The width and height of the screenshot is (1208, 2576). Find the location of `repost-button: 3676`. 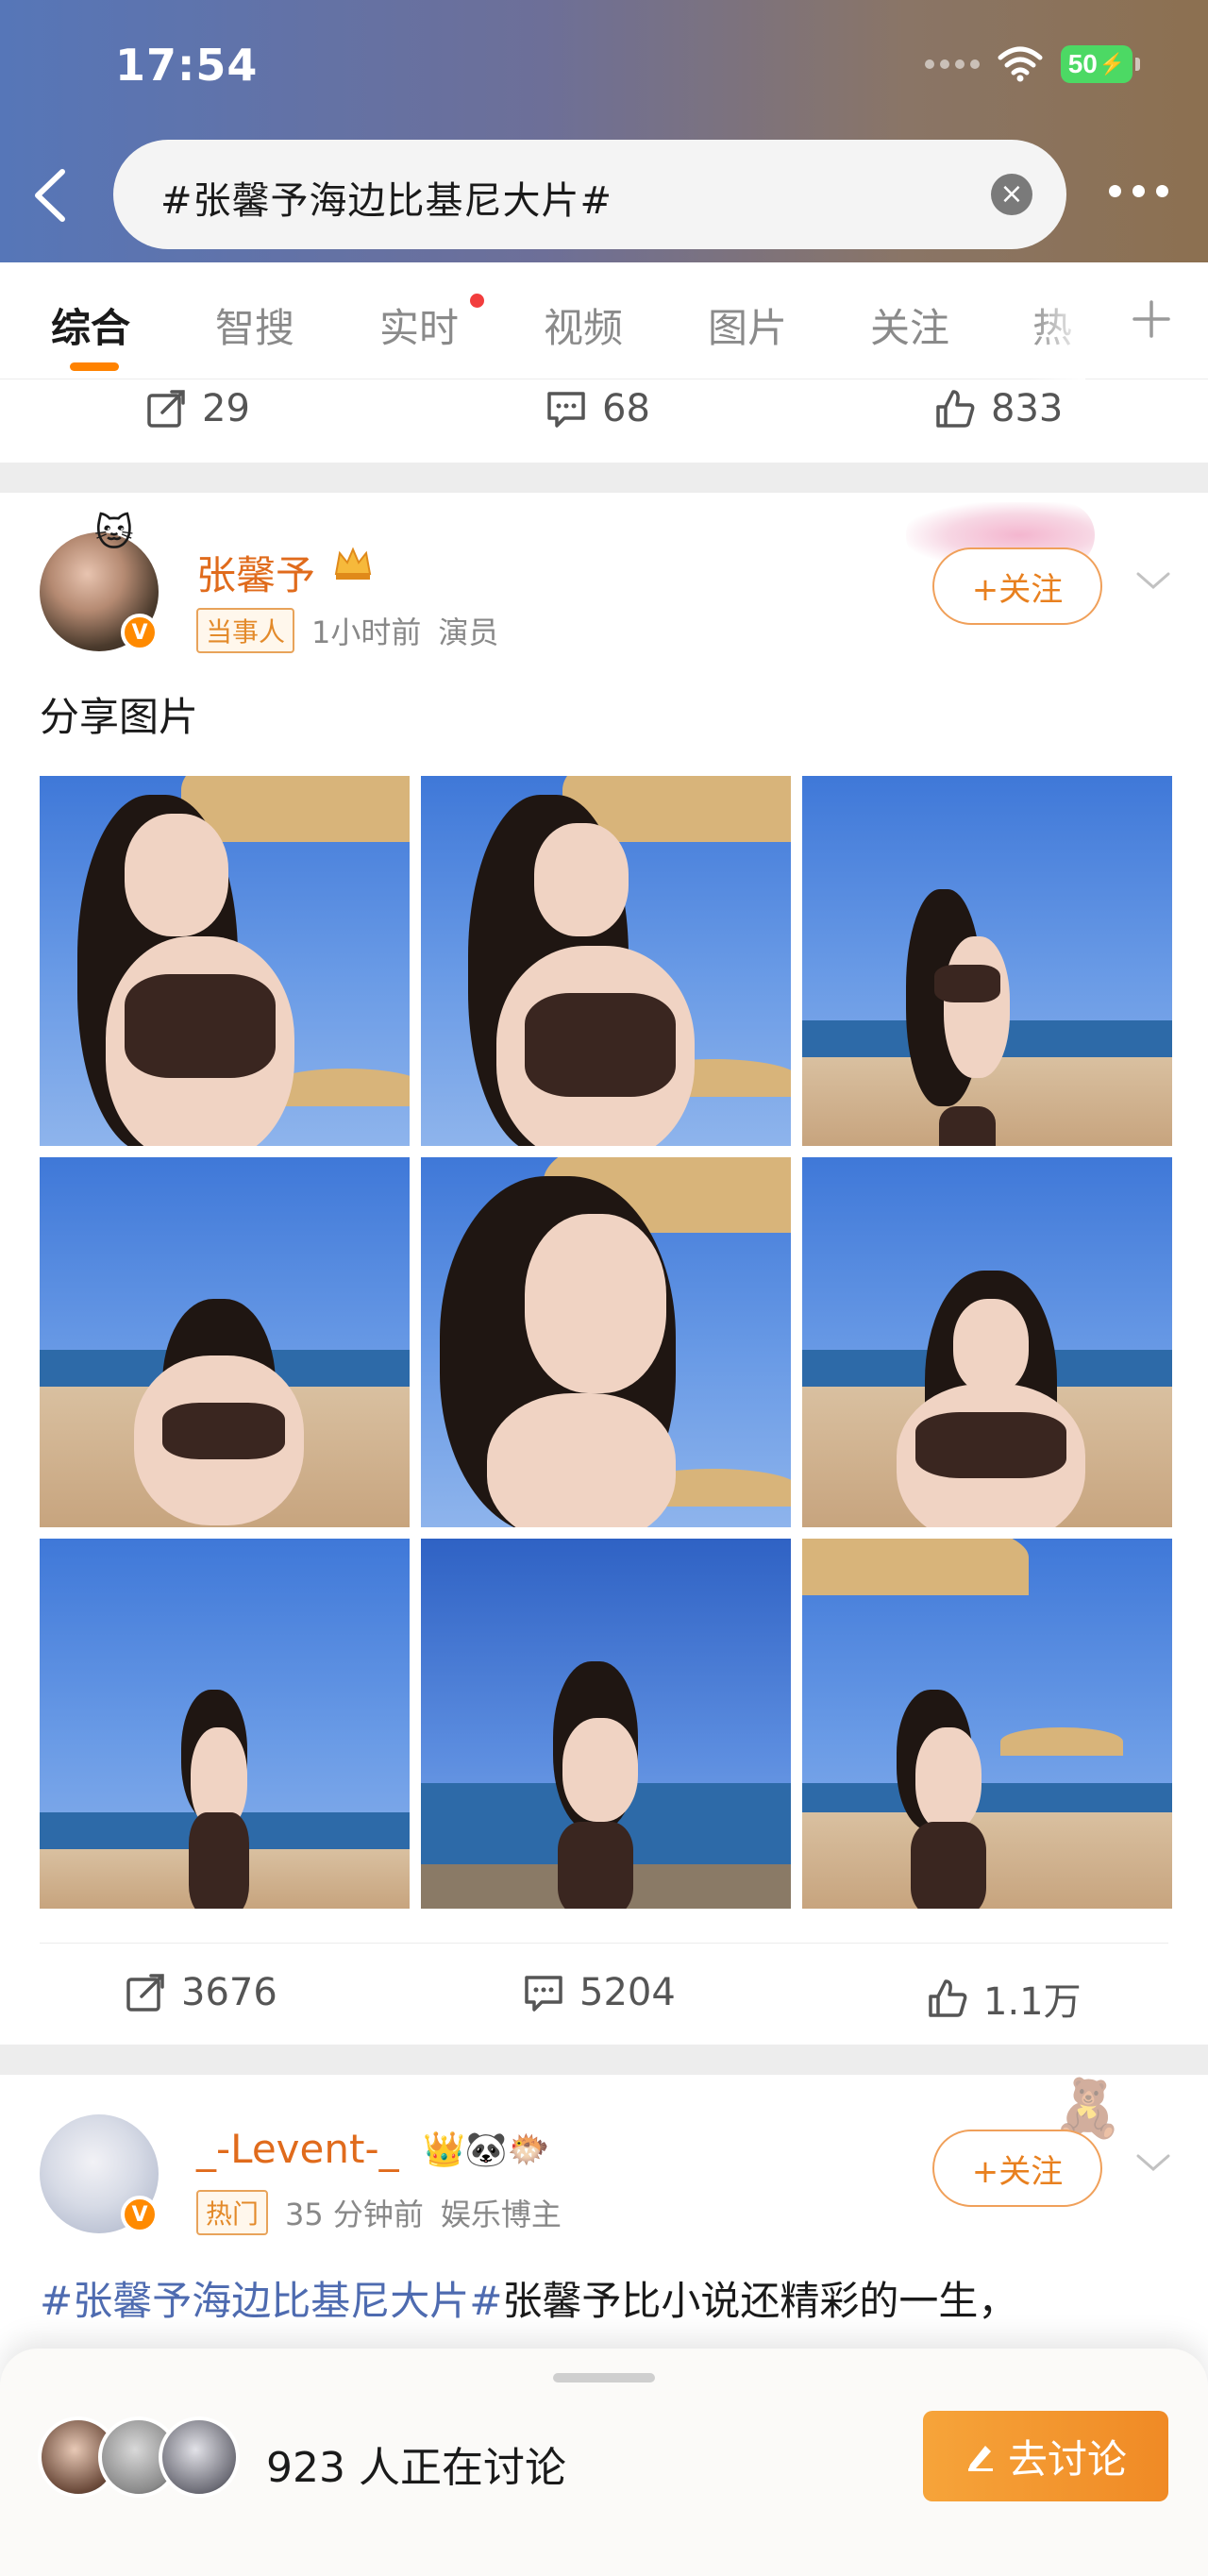

repost-button: 3676 is located at coordinates (201, 1992).